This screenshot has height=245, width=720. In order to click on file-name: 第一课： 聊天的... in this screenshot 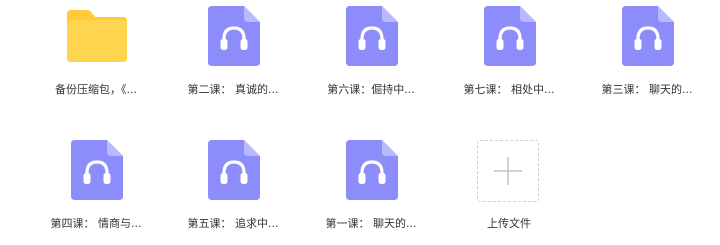, I will do `click(371, 223)`.